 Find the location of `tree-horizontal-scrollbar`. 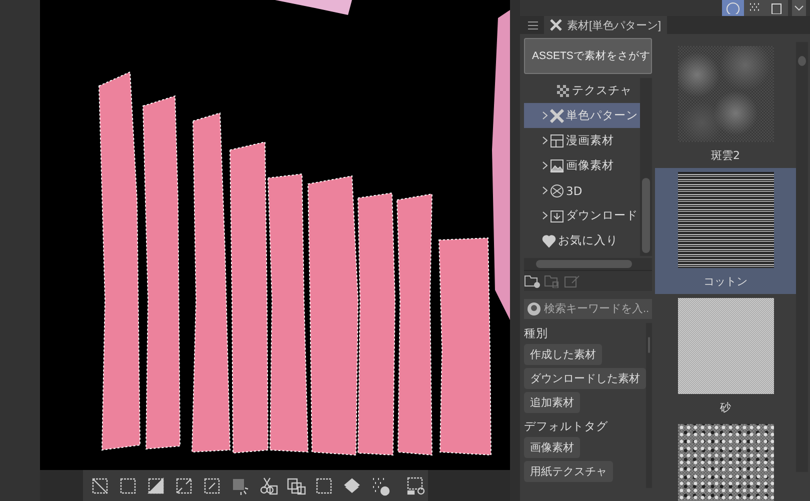

tree-horizontal-scrollbar is located at coordinates (588, 264).